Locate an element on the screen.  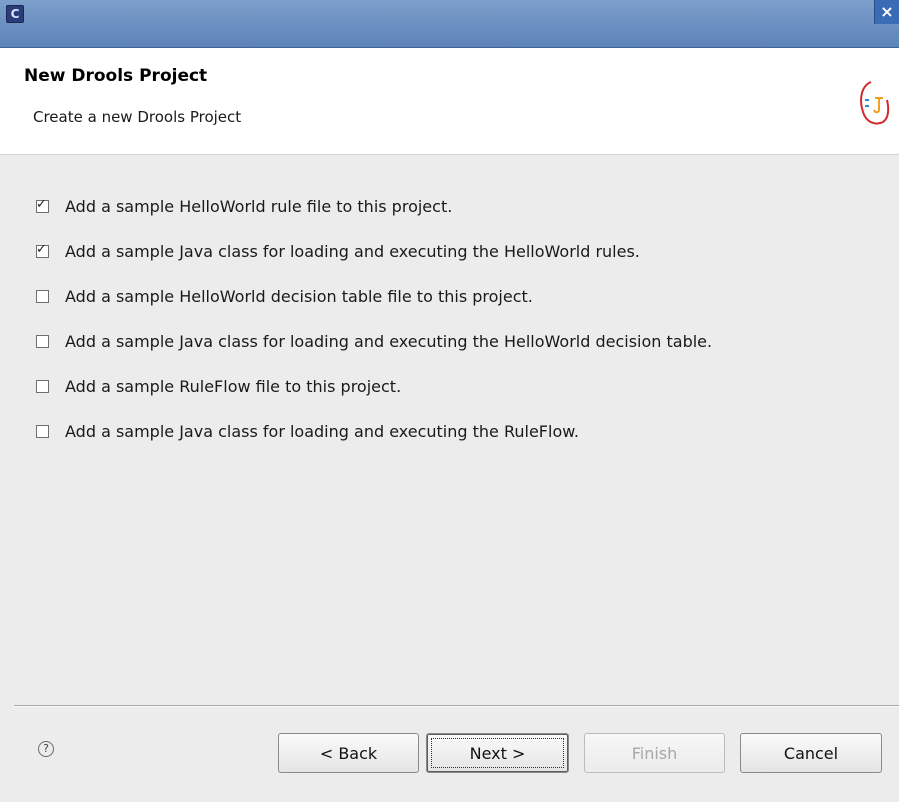
title-bar: C × is located at coordinates (449, 24).